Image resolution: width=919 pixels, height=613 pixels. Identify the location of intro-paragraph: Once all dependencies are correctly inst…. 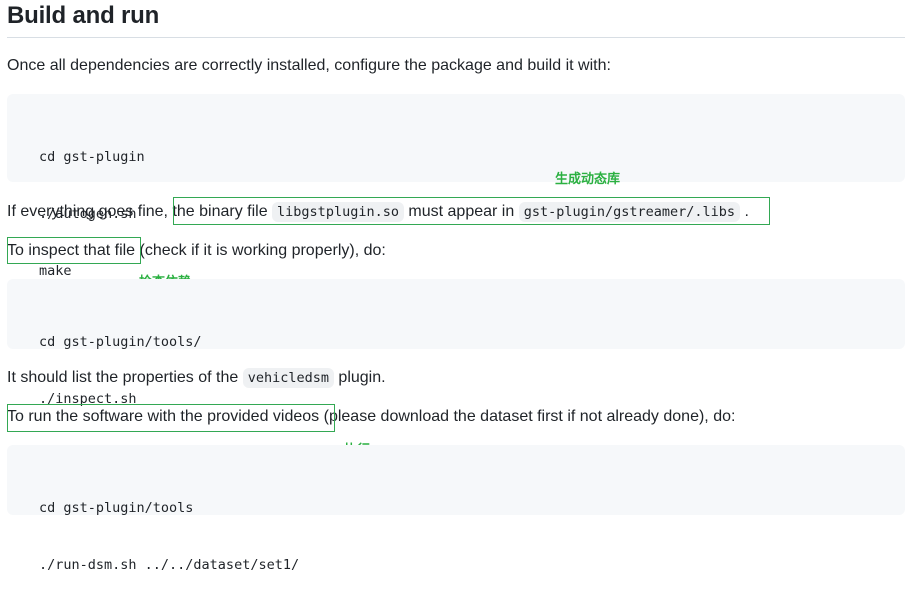
(309, 65).